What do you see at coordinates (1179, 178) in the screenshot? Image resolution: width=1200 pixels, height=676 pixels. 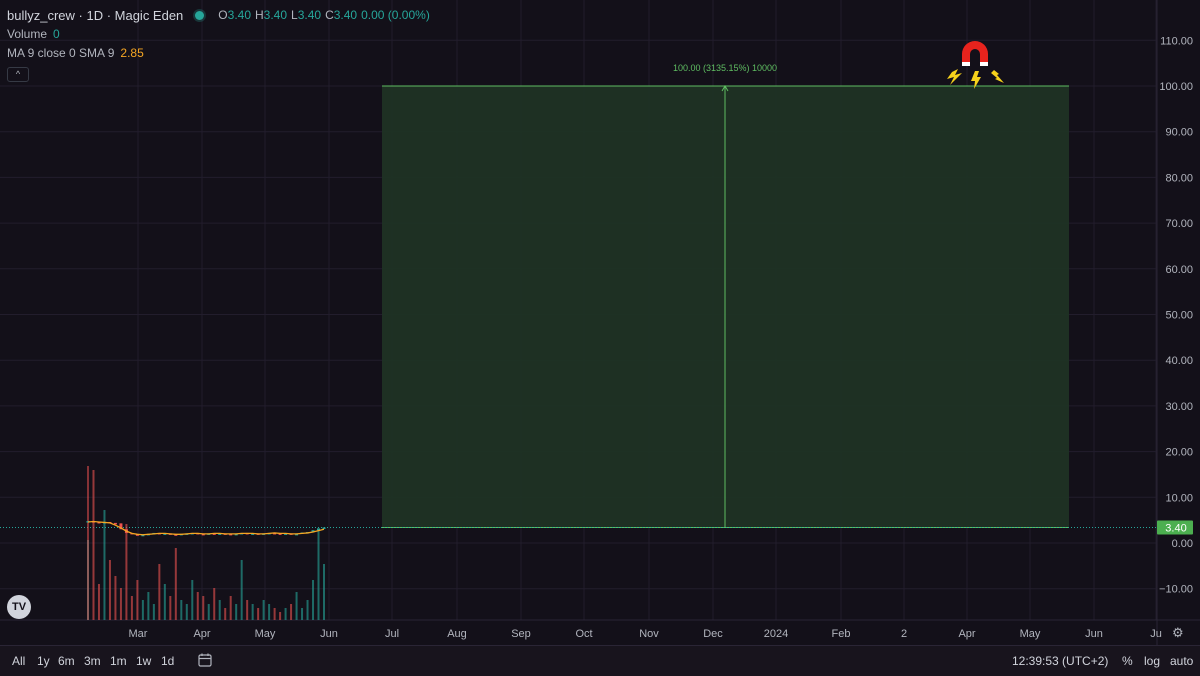 I see `y-tick-label: 80.00` at bounding box center [1179, 178].